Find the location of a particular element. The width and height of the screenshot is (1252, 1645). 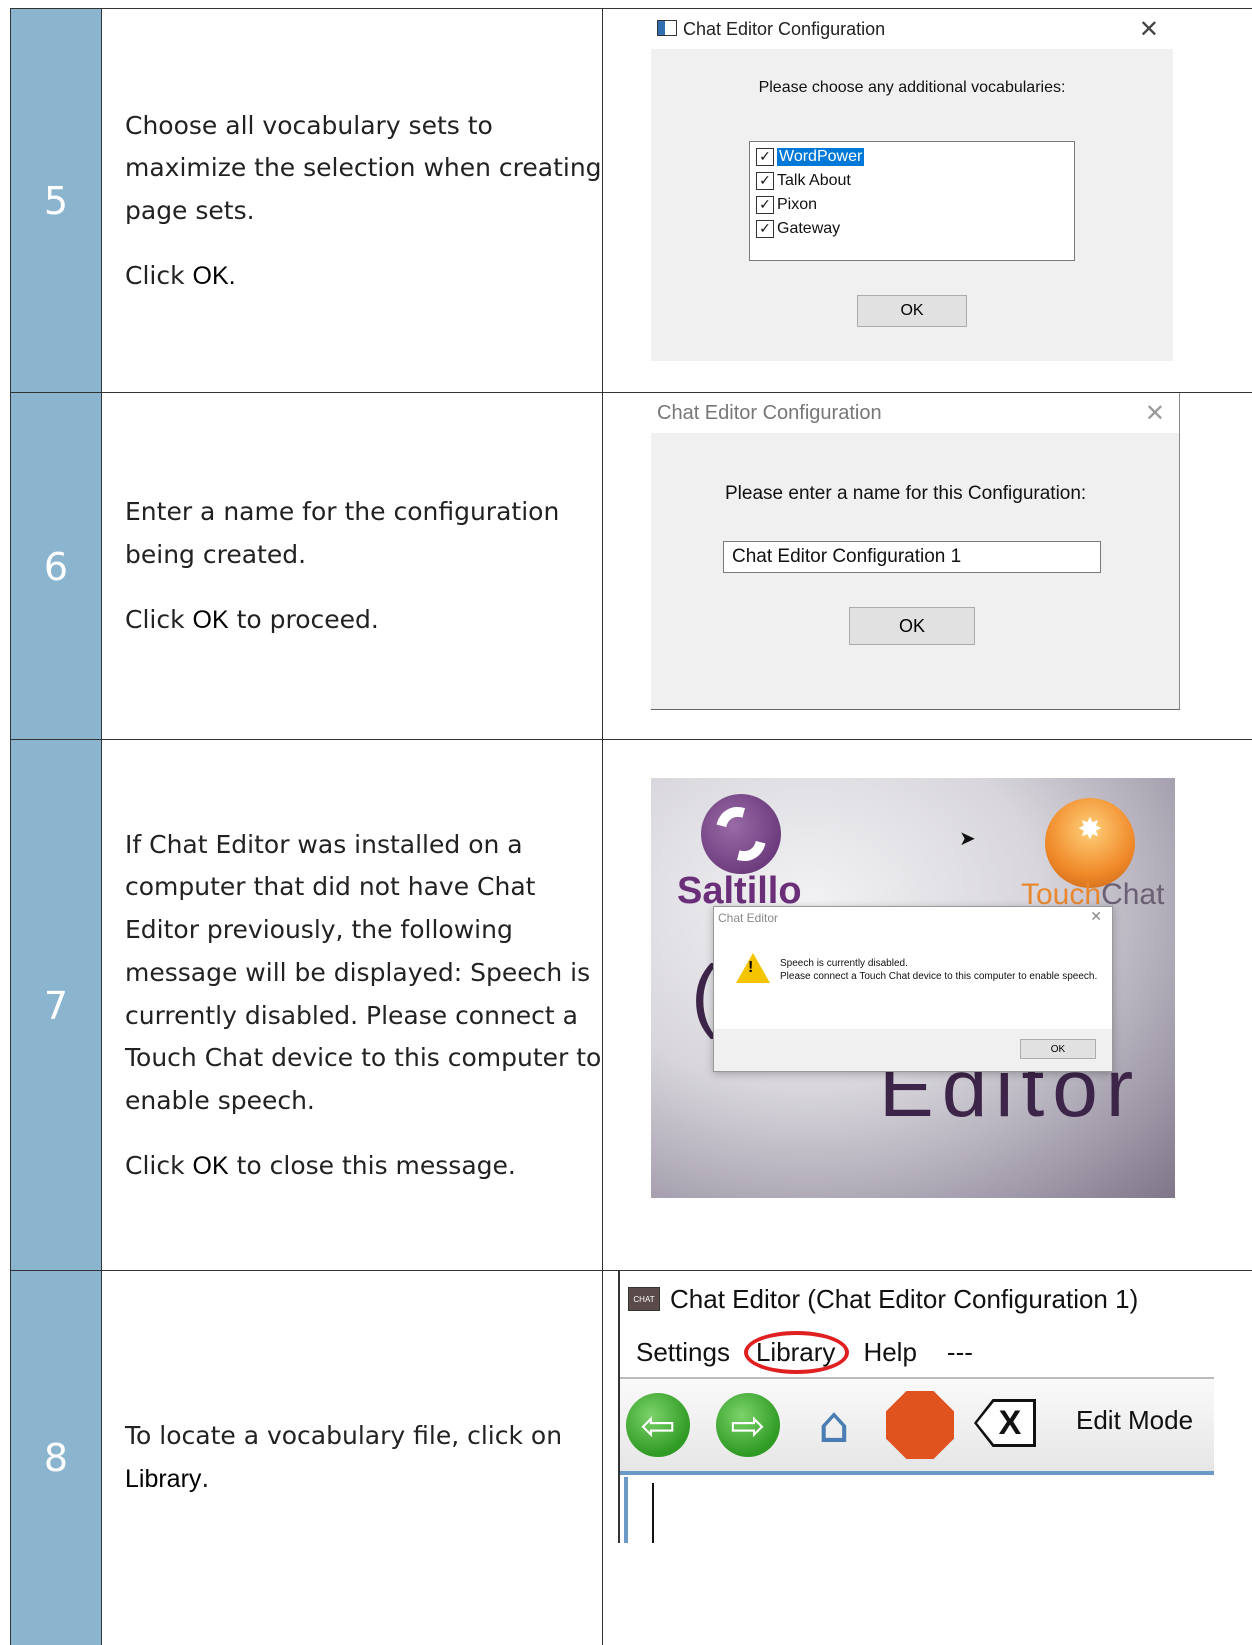

step-number: 5 is located at coordinates (56, 201).